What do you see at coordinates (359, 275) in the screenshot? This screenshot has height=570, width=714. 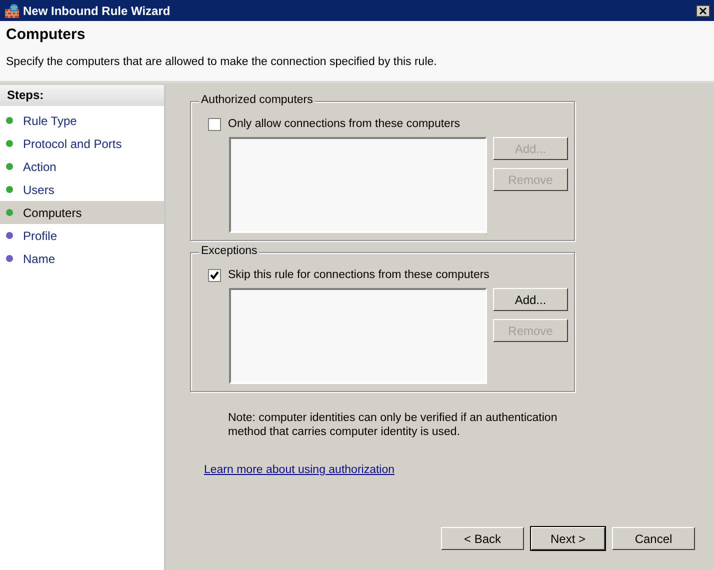 I see `checkbox-label: Skip this rule for connections from these computers` at bounding box center [359, 275].